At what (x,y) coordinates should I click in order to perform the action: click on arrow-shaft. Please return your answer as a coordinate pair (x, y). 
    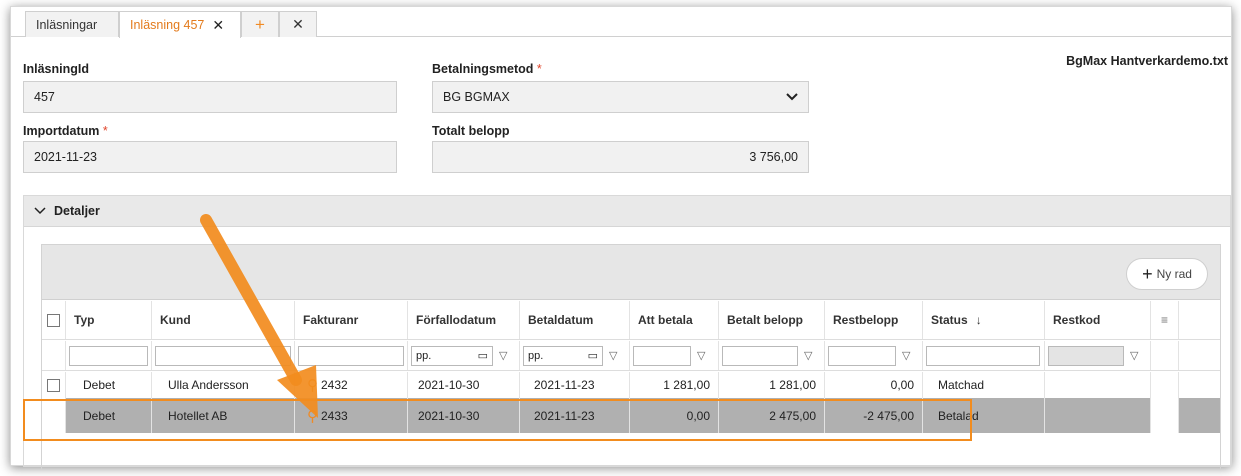
    Looking at the image, I should click on (251, 300).